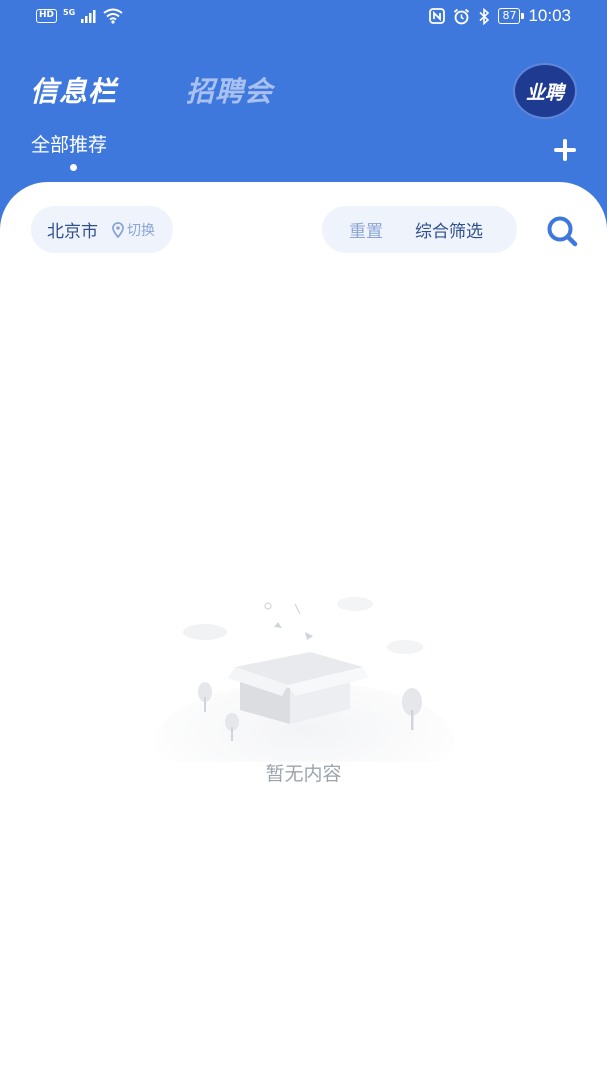 This screenshot has width=607, height=1080. Describe the element at coordinates (449, 229) in the screenshot. I see `filter-button: 综合筛选` at that location.